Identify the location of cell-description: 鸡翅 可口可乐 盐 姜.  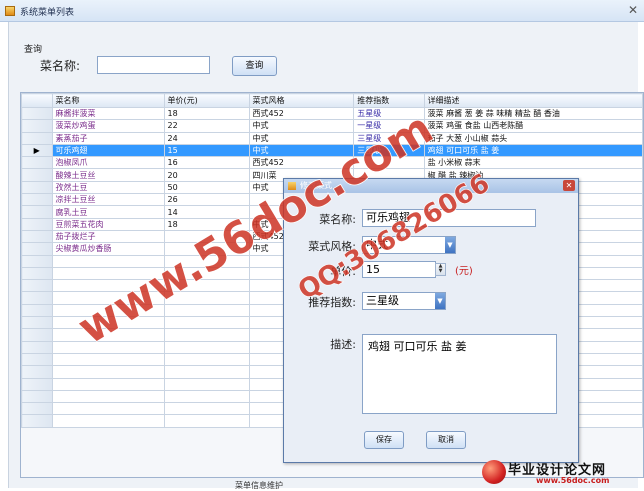
(533, 150).